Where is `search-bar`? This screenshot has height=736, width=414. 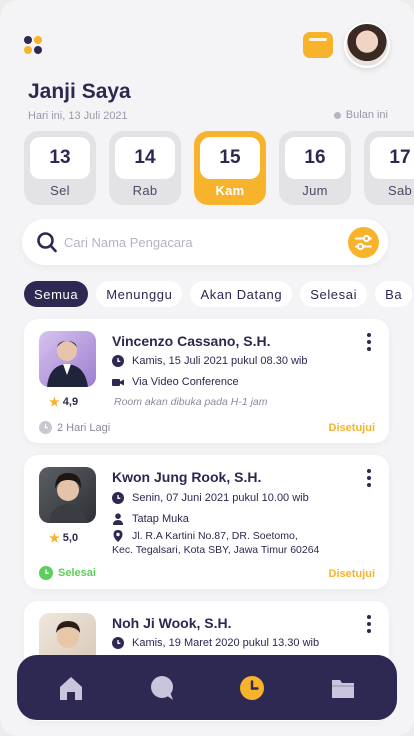 search-bar is located at coordinates (205, 242).